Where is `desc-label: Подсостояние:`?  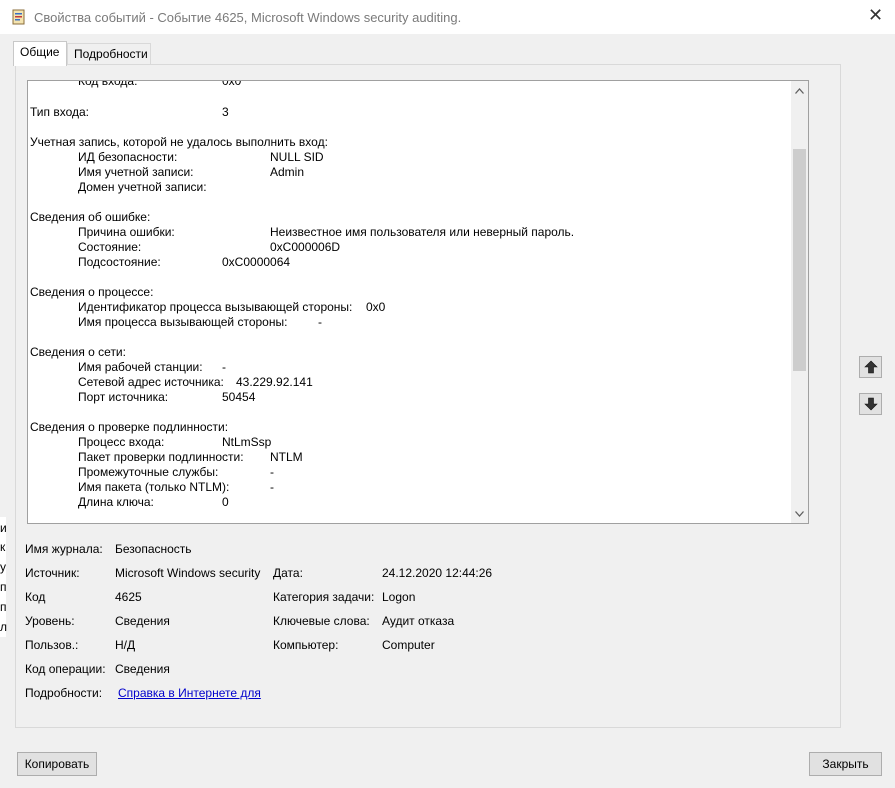 desc-label: Подсостояние: is located at coordinates (119, 262).